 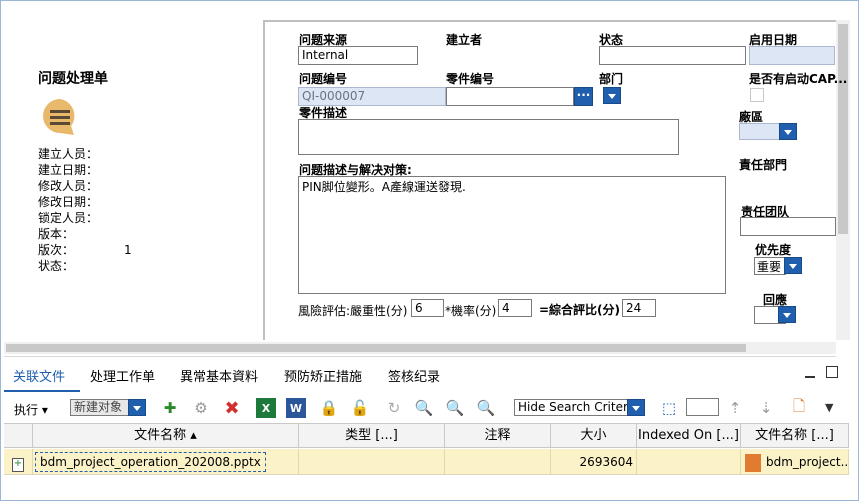 I want to click on meta-created-date: 建立日期：, so click(x=68, y=170).